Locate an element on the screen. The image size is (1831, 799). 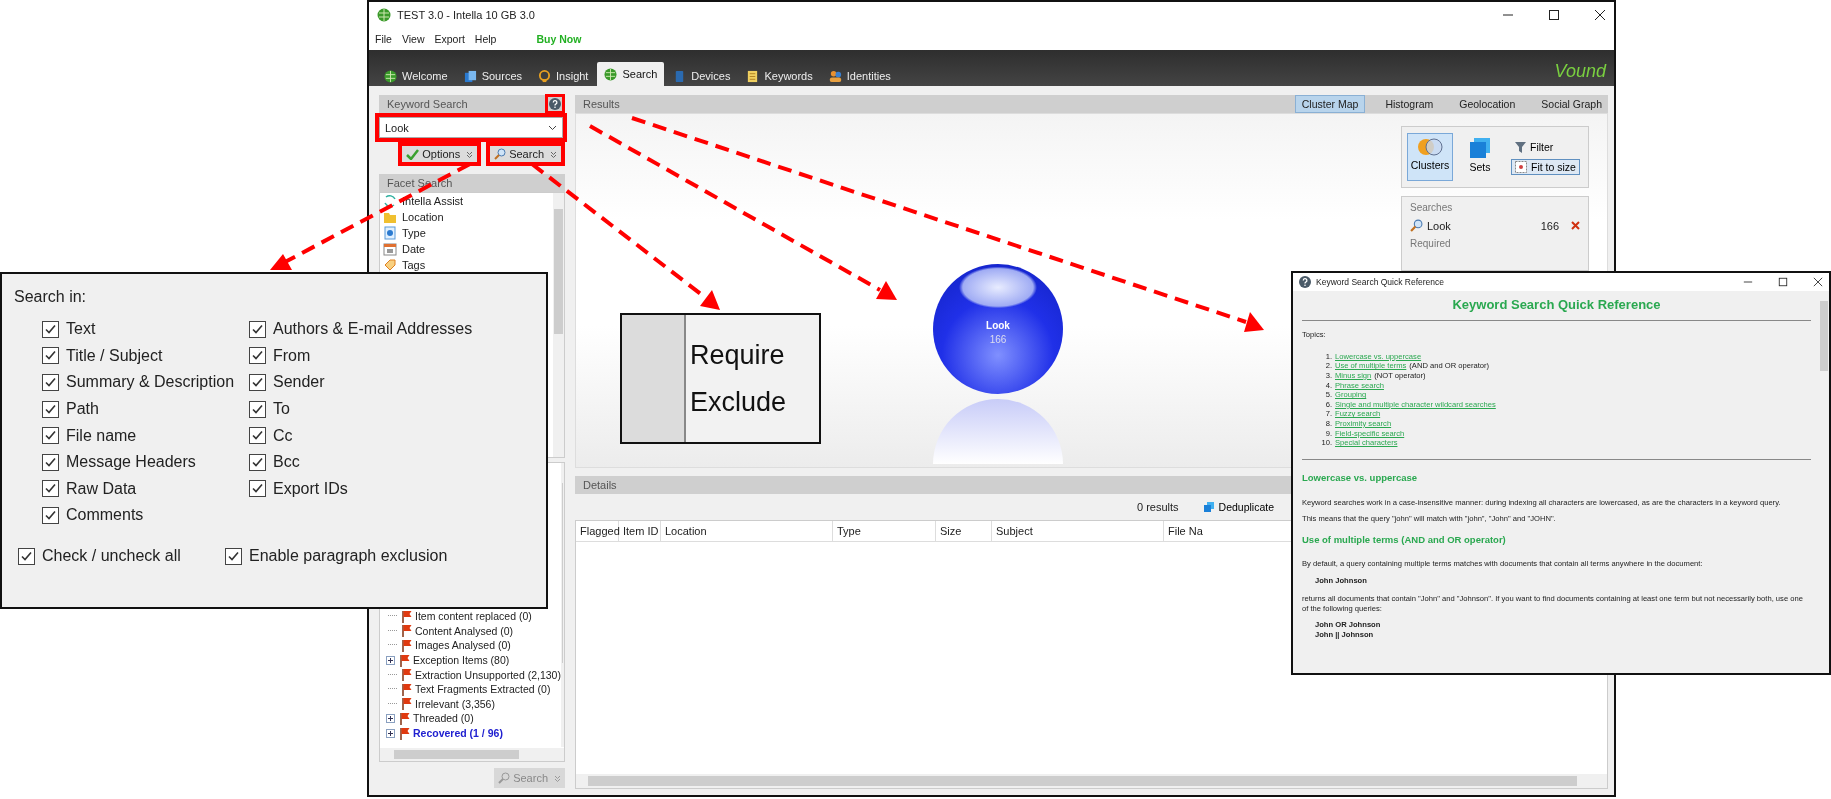
checkbox-label: To is located at coordinates (281, 409).